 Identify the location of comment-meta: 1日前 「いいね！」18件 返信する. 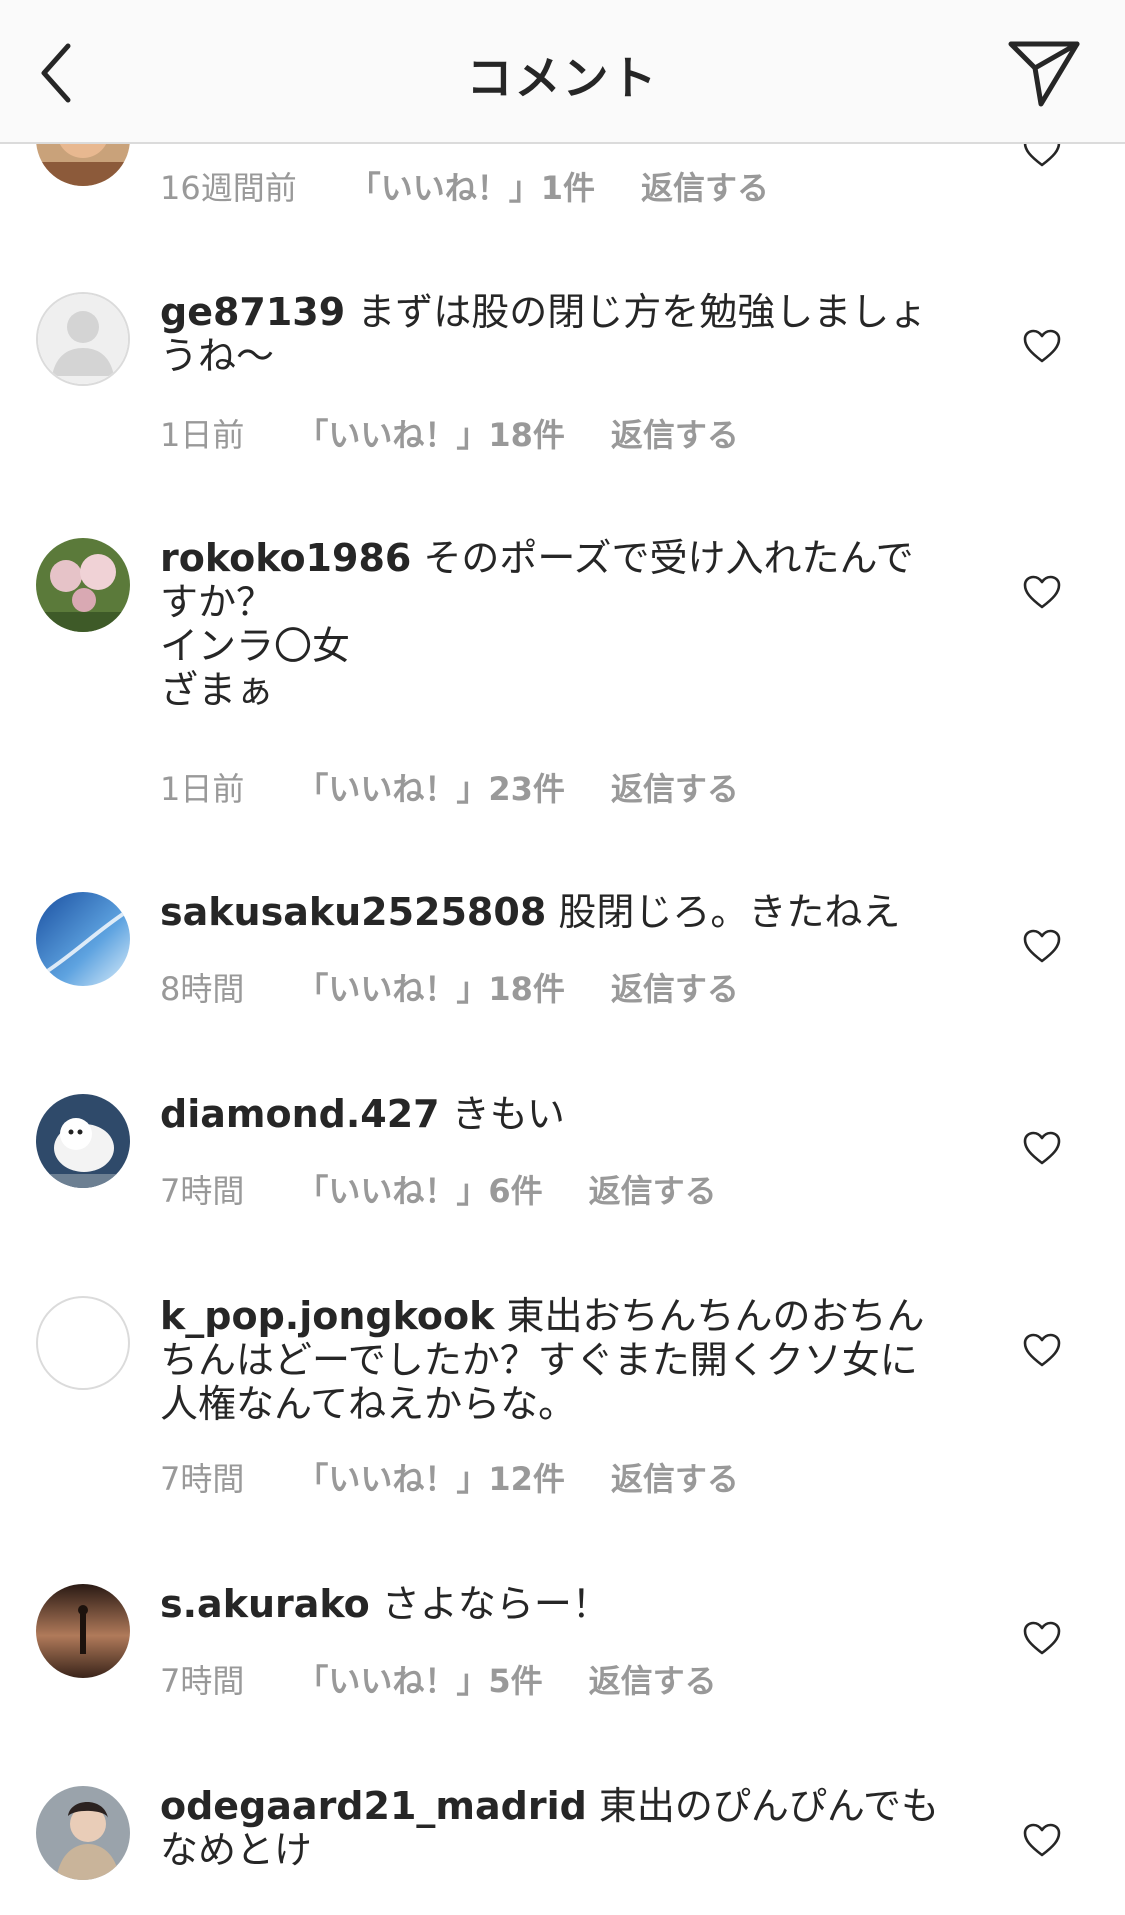
(449, 433).